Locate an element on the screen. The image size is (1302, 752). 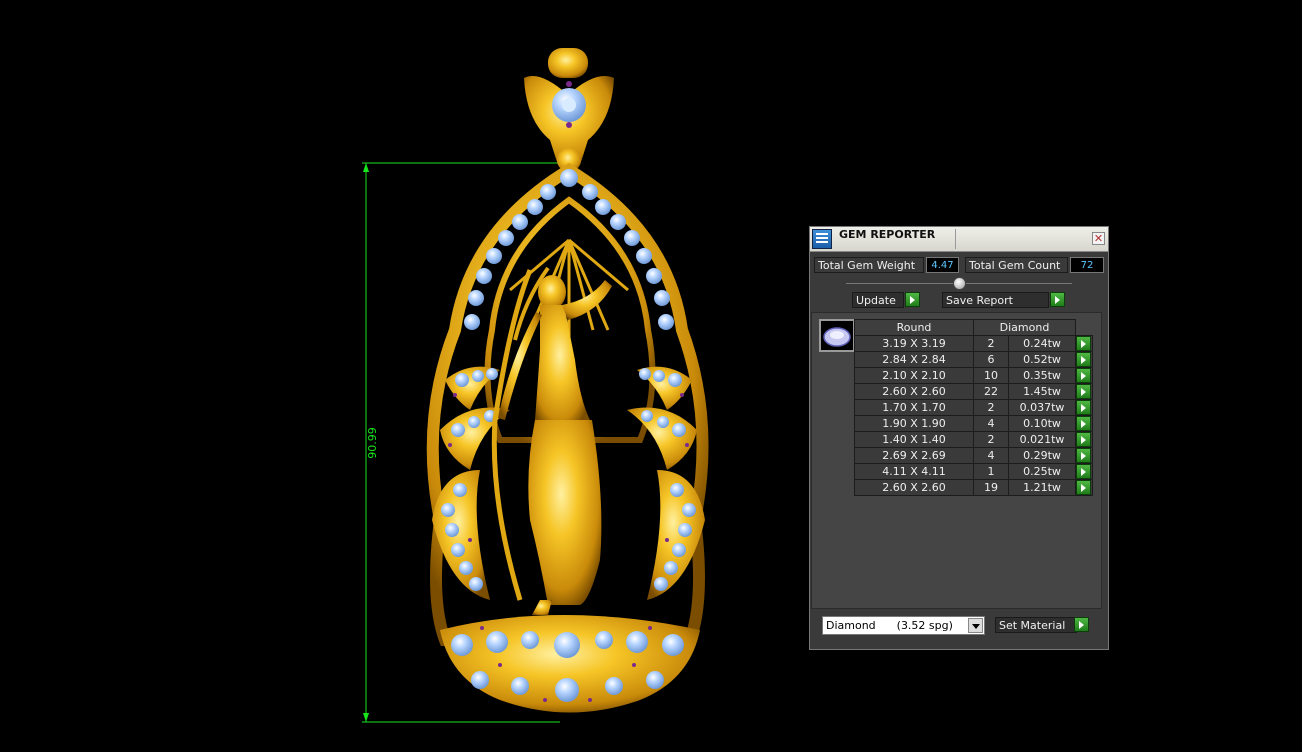
table-row: 1.70 X 1.70 2 0.037tw is located at coordinates (973, 407).